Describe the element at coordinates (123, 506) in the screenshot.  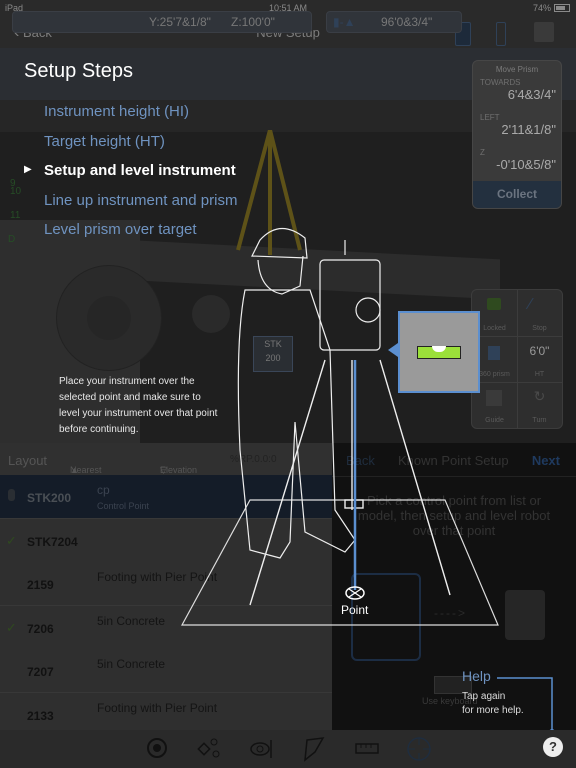
I see `point-sub: Control Point` at that location.